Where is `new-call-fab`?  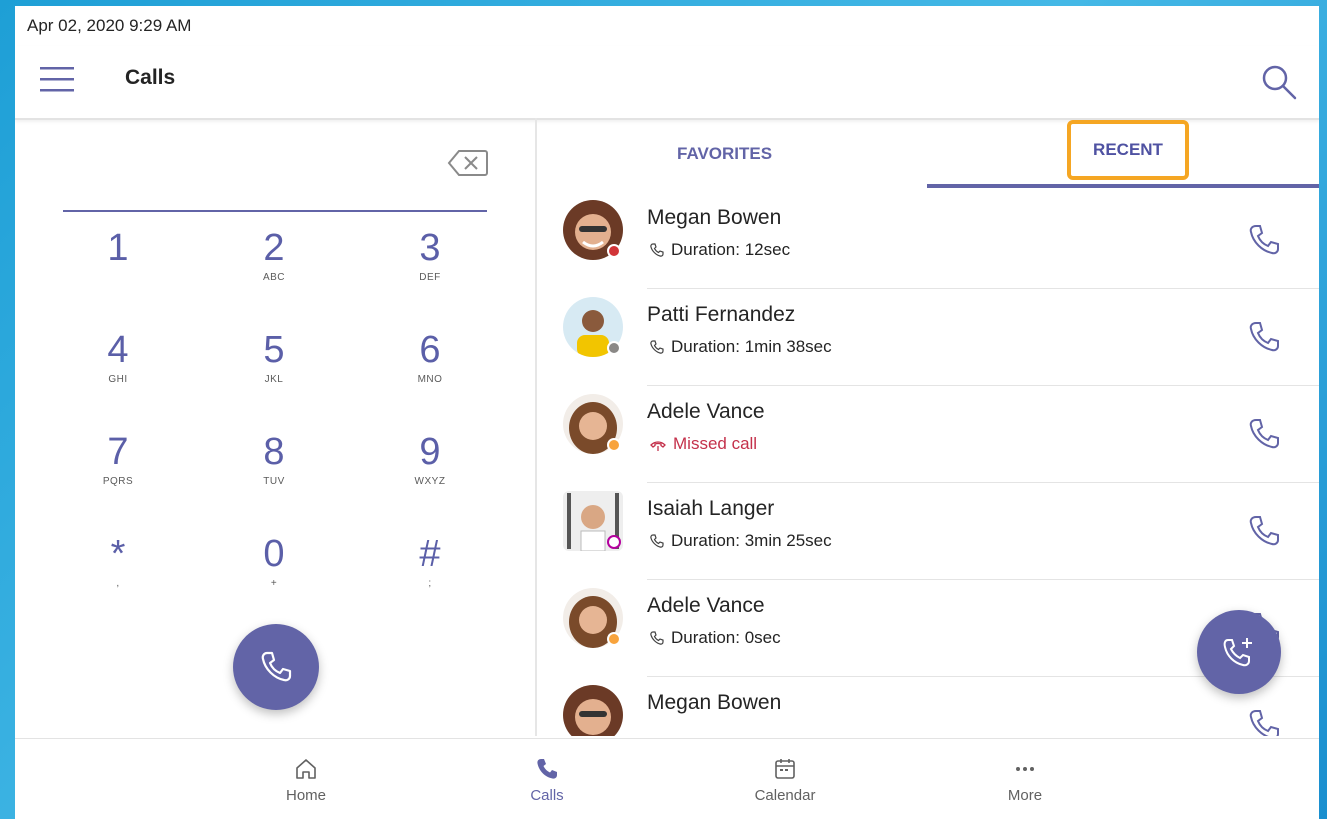 new-call-fab is located at coordinates (1239, 652).